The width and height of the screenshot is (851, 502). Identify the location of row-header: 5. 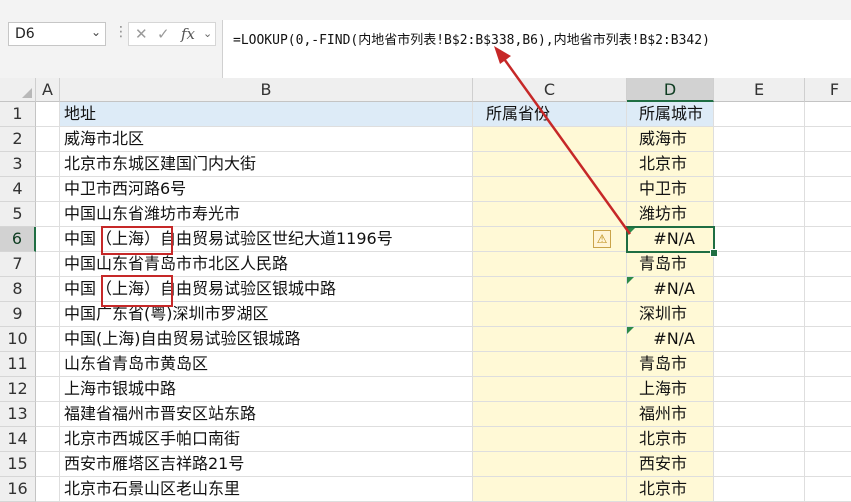
(18, 214).